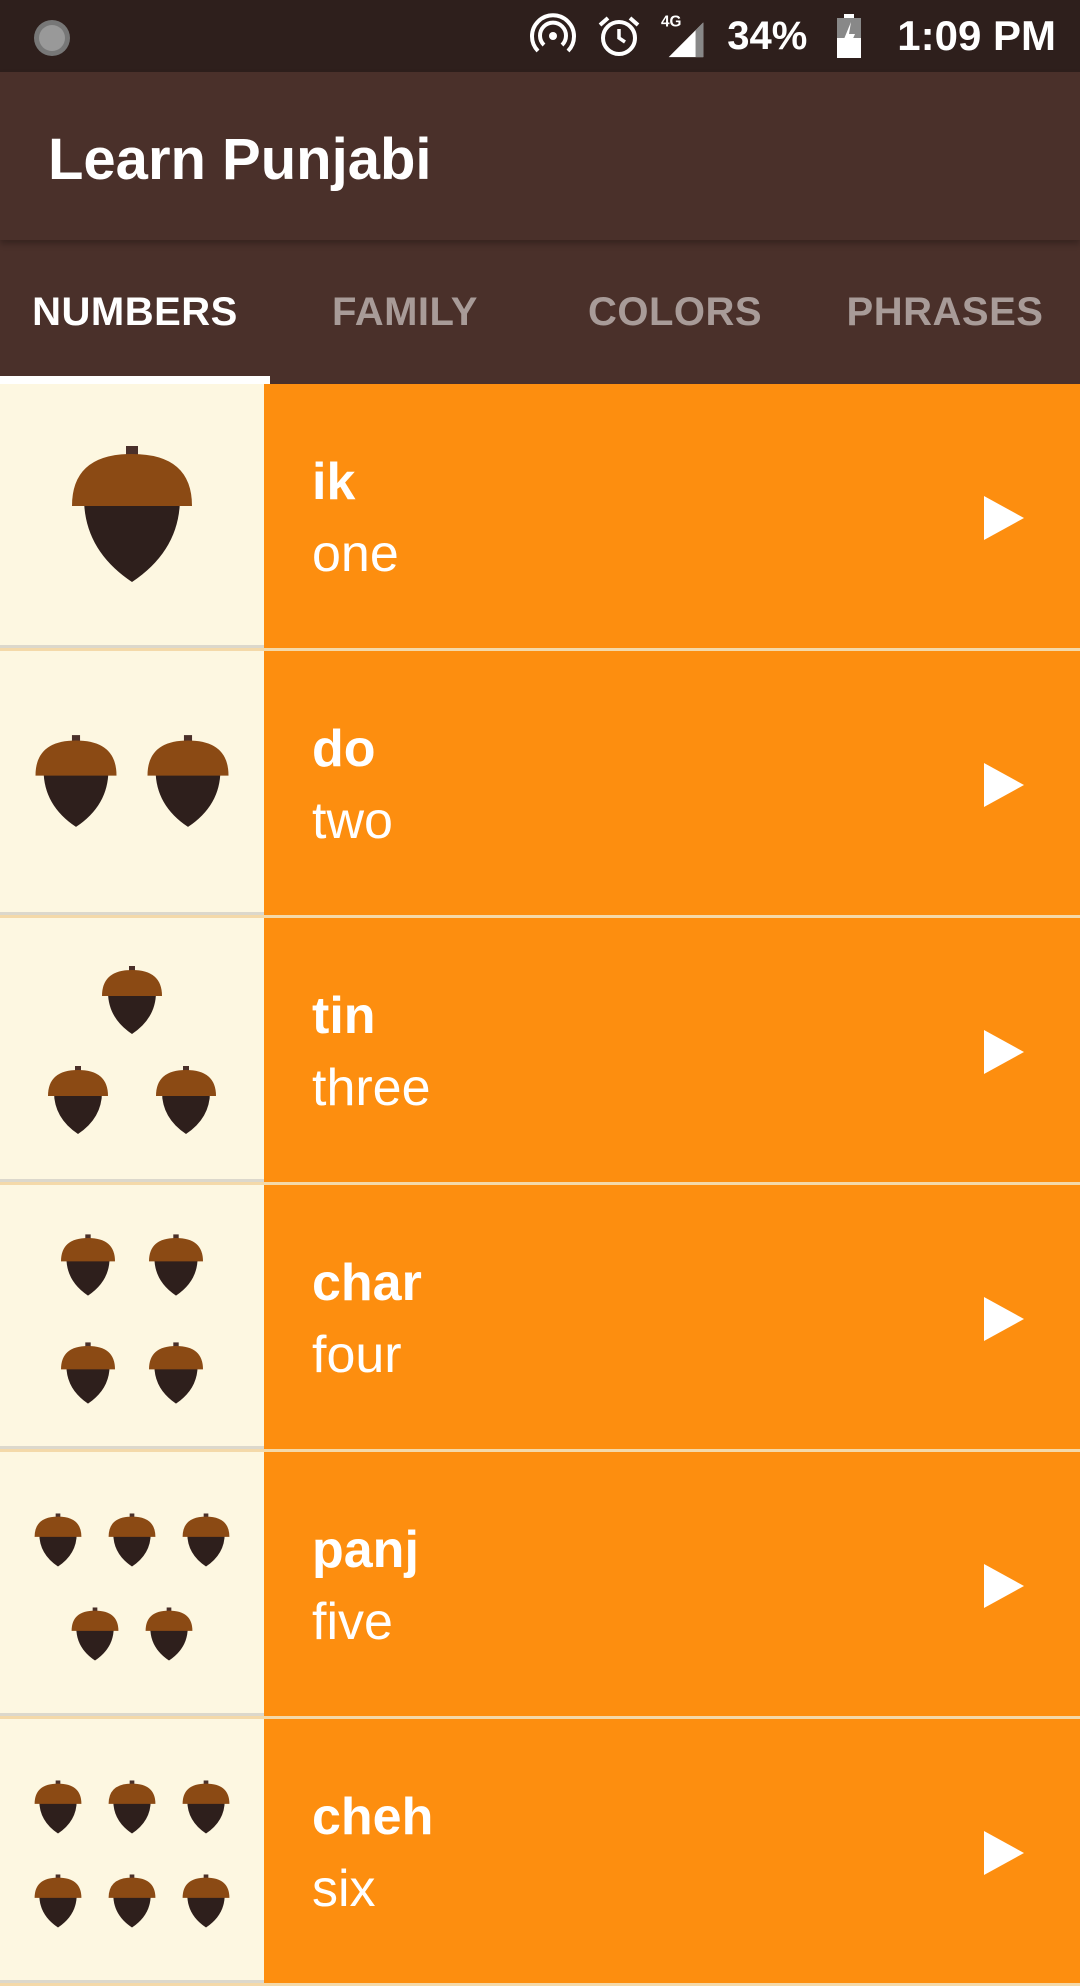 The image size is (1080, 1986). I want to click on list-item: ik one, so click(540, 517).